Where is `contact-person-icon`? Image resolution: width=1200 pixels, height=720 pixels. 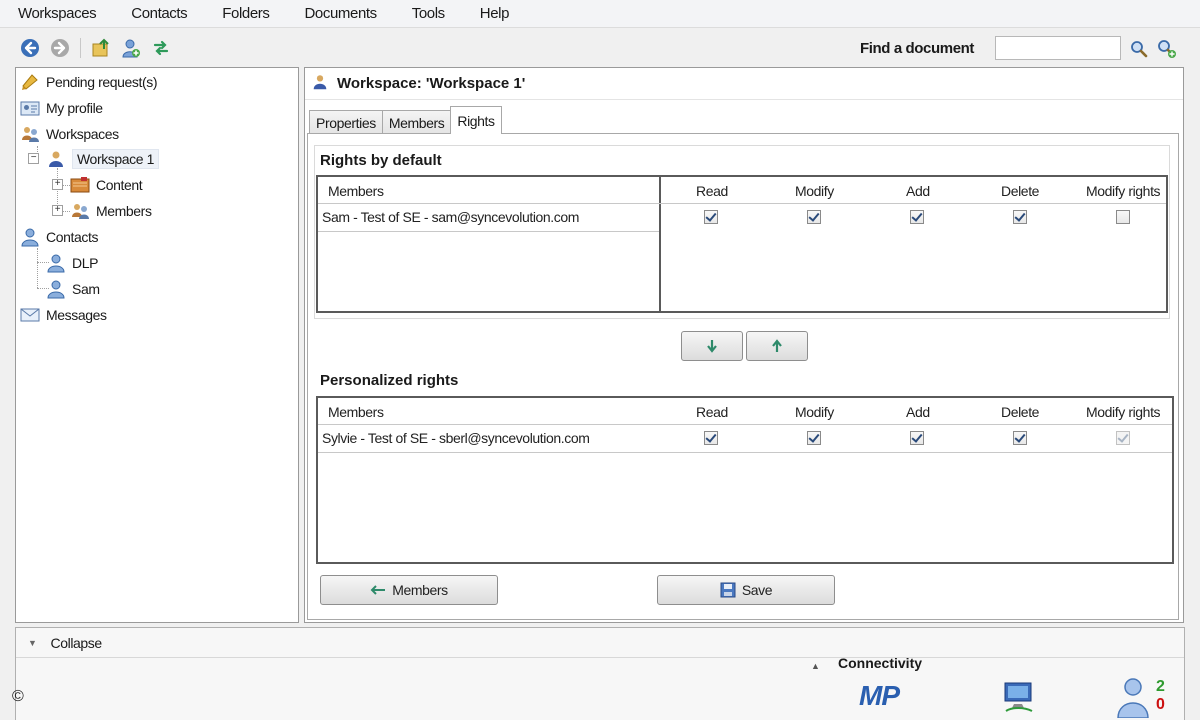 contact-person-icon is located at coordinates (56, 289).